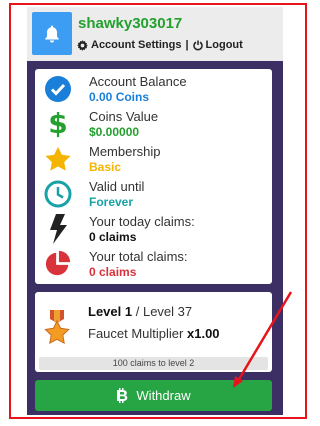  What do you see at coordinates (263, 339) in the screenshot?
I see `annotation-arrow` at bounding box center [263, 339].